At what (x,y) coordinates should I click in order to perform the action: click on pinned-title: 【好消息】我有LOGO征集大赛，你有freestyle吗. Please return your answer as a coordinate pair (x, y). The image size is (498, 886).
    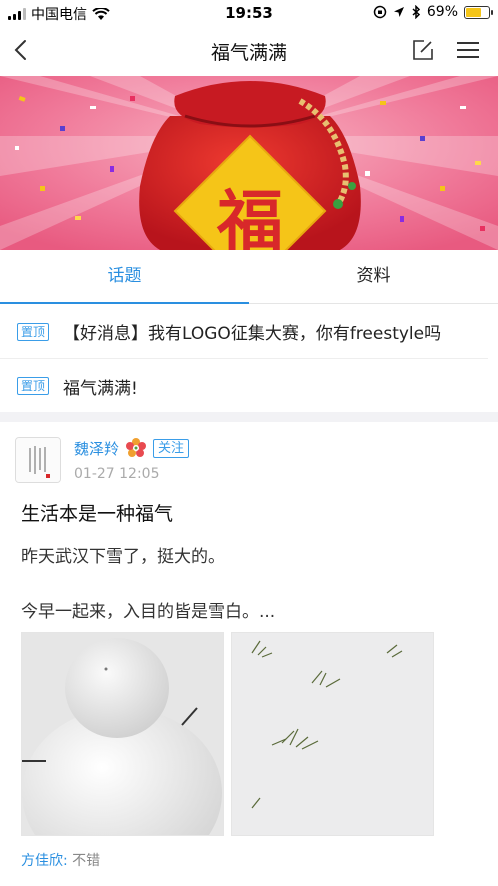
    Looking at the image, I should click on (252, 334).